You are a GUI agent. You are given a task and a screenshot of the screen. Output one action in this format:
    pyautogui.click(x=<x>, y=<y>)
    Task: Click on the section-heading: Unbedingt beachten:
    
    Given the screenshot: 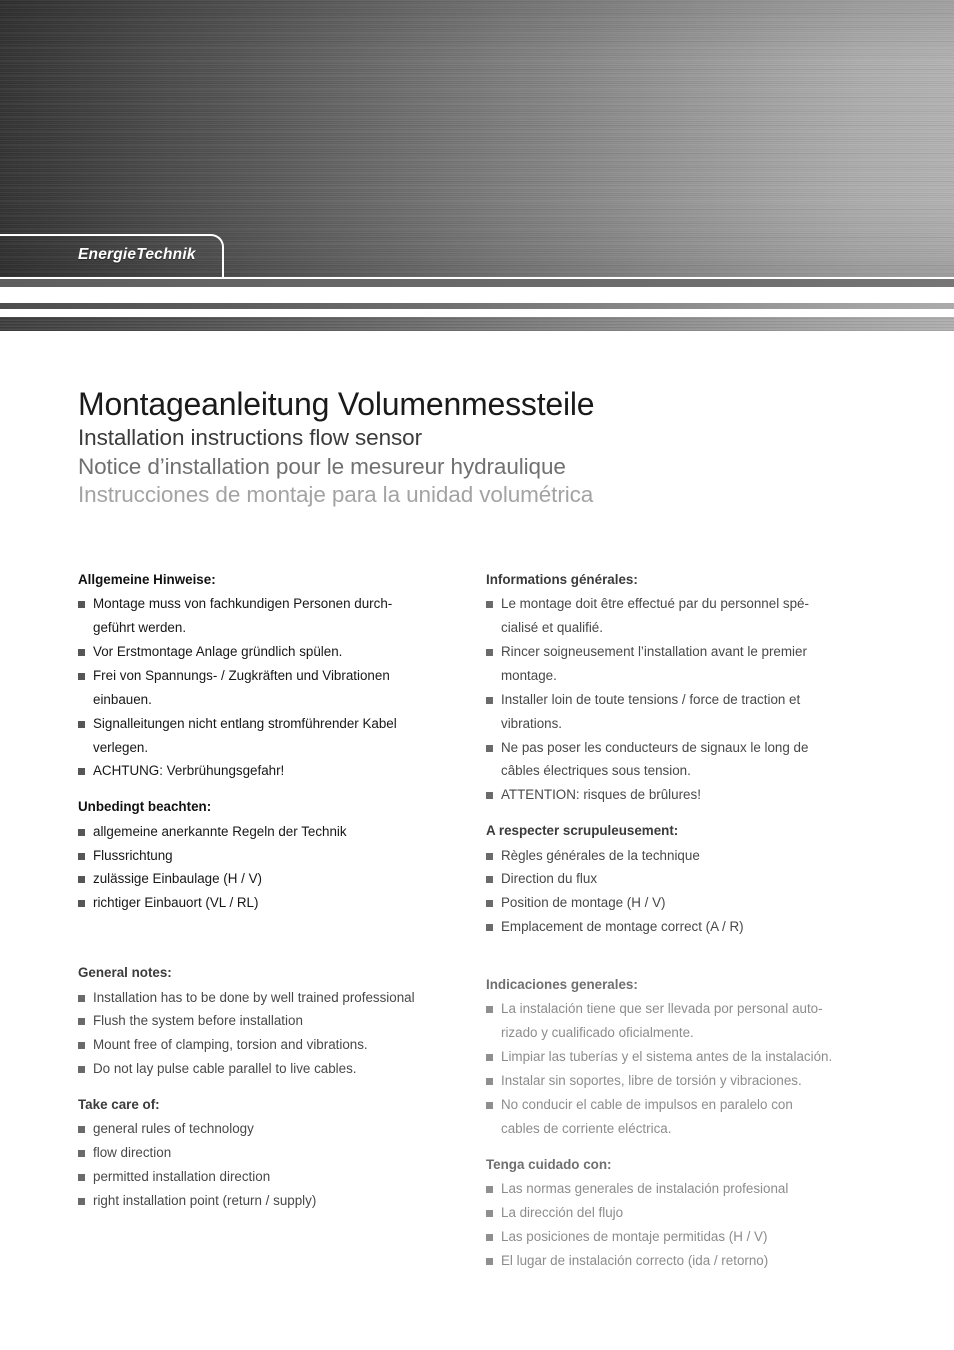 What is the action you would take?
    pyautogui.click(x=145, y=807)
    